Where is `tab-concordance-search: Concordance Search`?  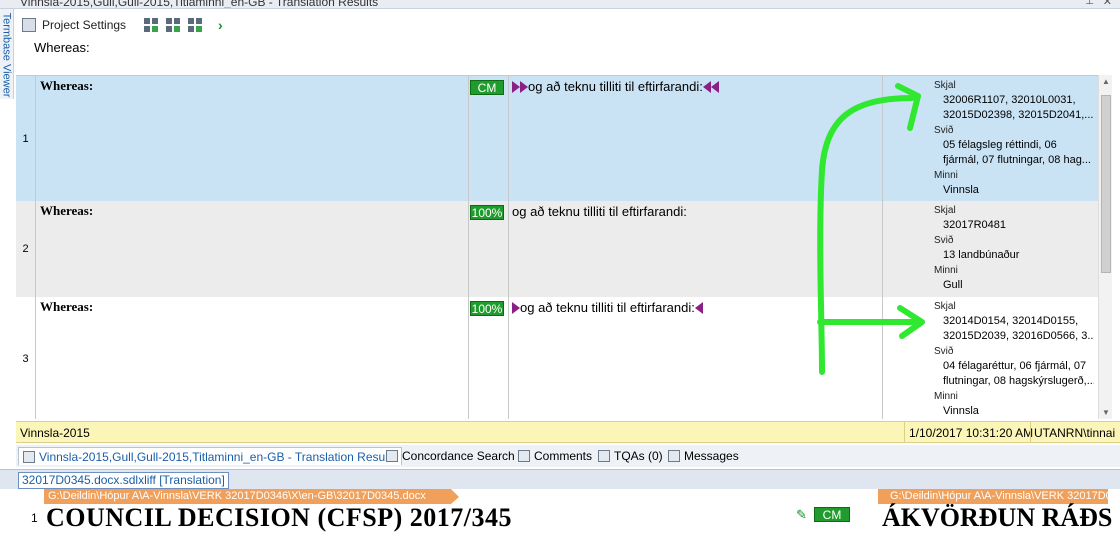 tab-concordance-search: Concordance Search is located at coordinates (450, 456).